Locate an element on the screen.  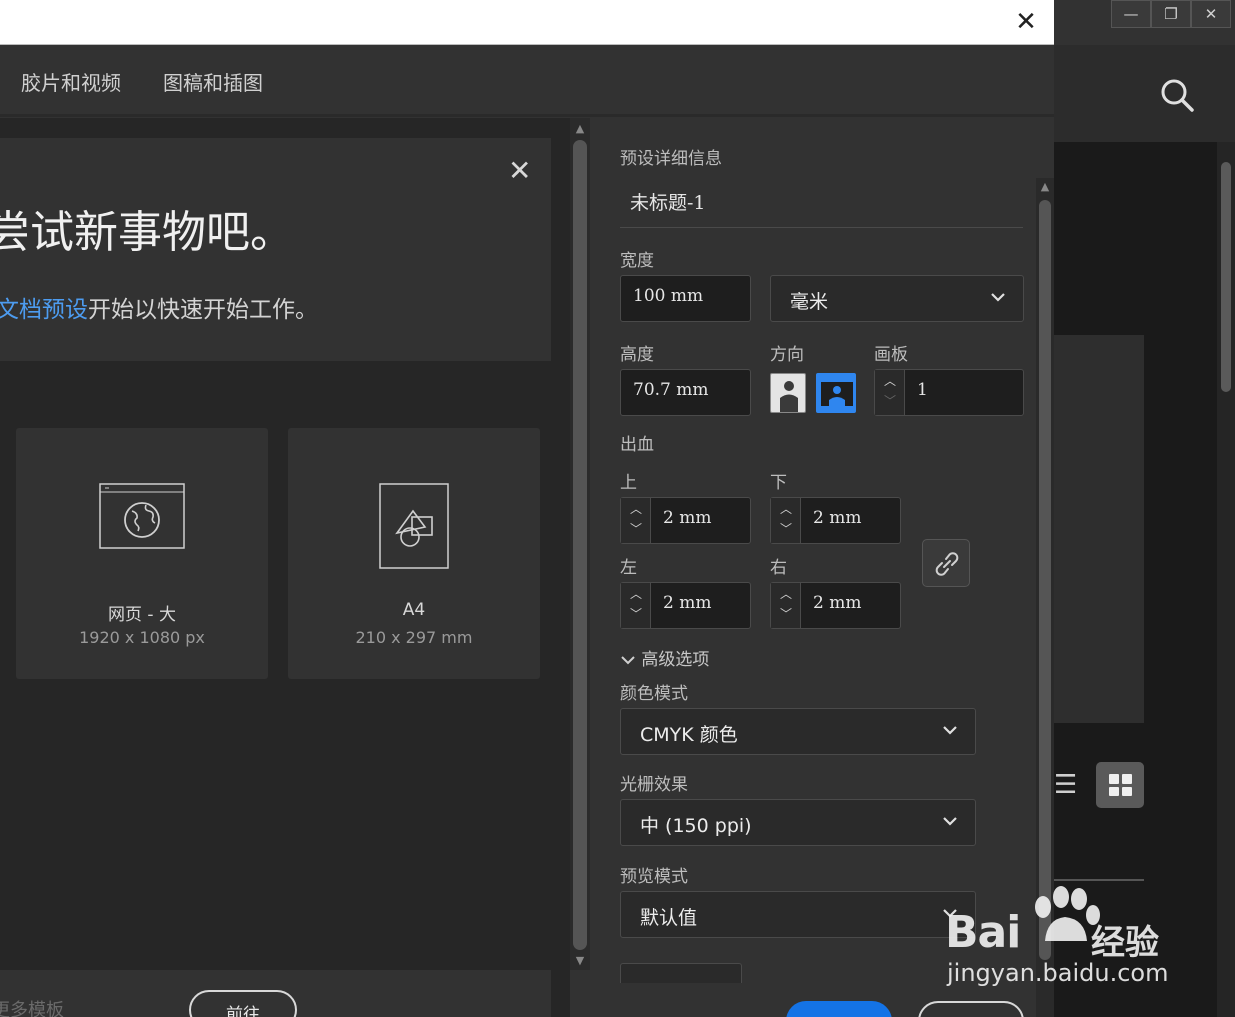
tab-film-video: 胶片和视频 is located at coordinates (71, 81).